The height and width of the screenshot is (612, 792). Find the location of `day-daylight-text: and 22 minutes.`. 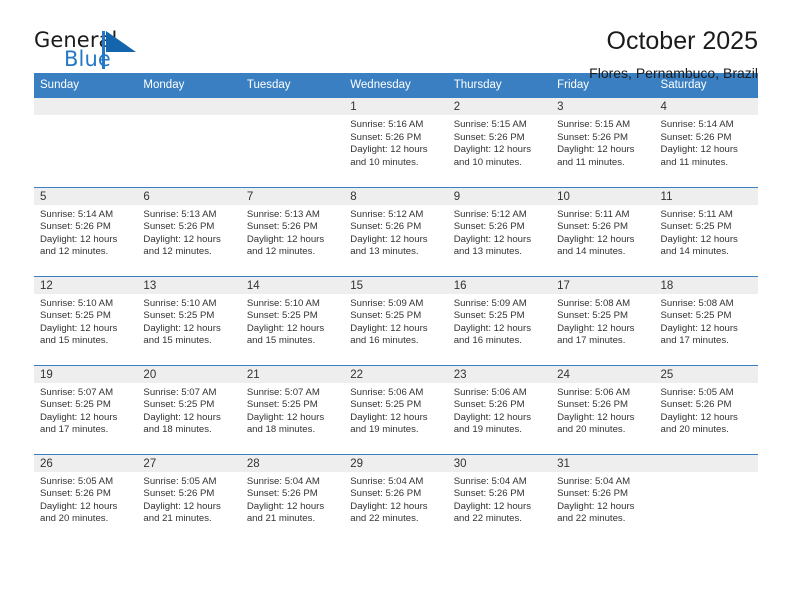

day-daylight-text: and 22 minutes. is located at coordinates (591, 519).